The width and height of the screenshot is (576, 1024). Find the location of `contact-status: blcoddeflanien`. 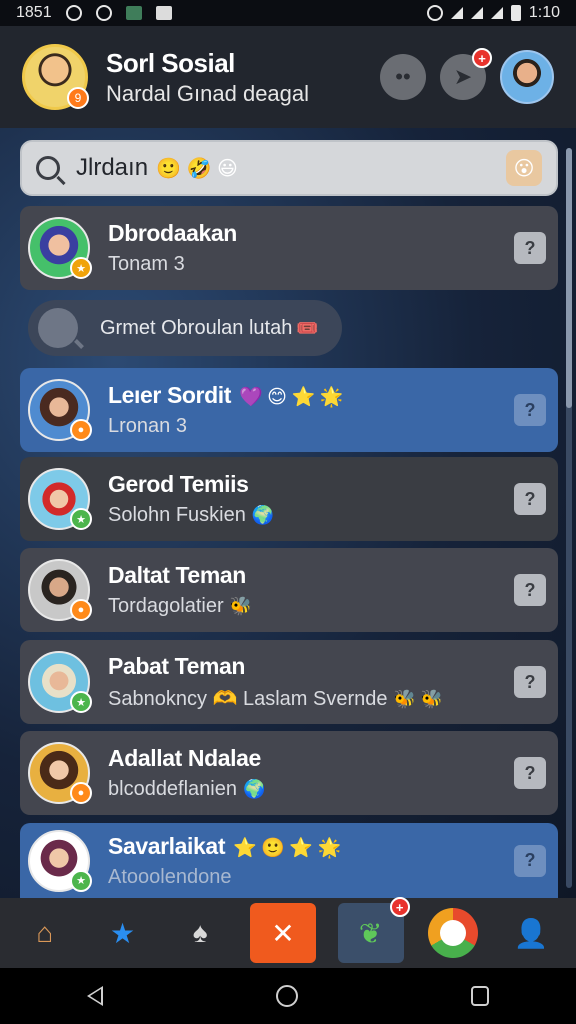

contact-status: blcoddeflanien is located at coordinates (172, 789).